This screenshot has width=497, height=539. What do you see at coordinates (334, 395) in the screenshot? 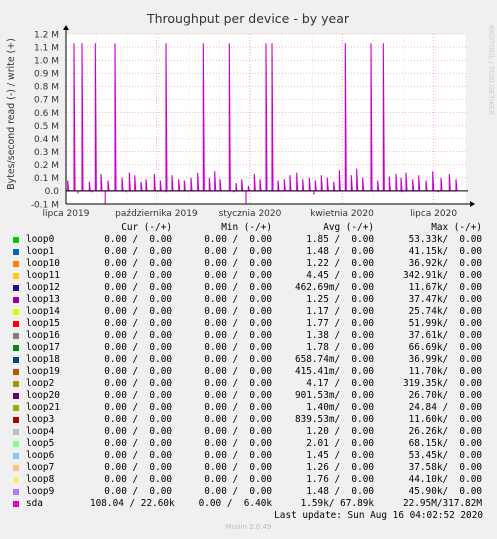
I see `legend-avg-value: 901.53m/ 0.00` at bounding box center [334, 395].